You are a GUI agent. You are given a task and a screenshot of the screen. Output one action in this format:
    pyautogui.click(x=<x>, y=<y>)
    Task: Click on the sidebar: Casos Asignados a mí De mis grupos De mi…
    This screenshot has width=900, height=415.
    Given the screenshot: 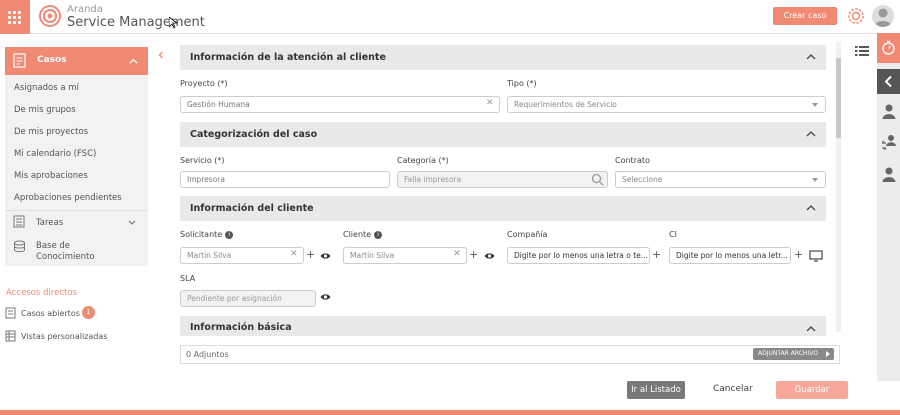 What is the action you would take?
    pyautogui.click(x=76, y=156)
    